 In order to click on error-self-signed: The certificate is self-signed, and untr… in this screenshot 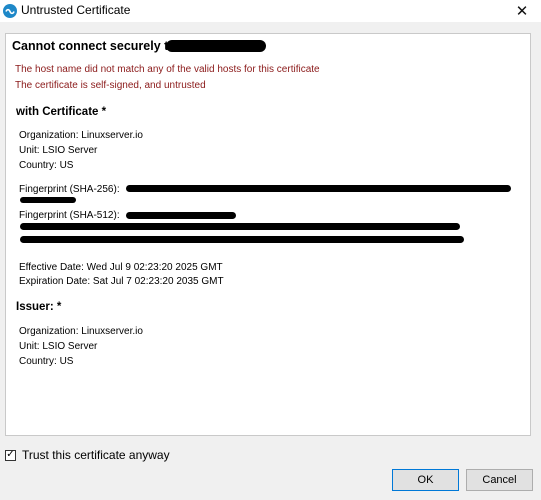, I will do `click(110, 85)`.